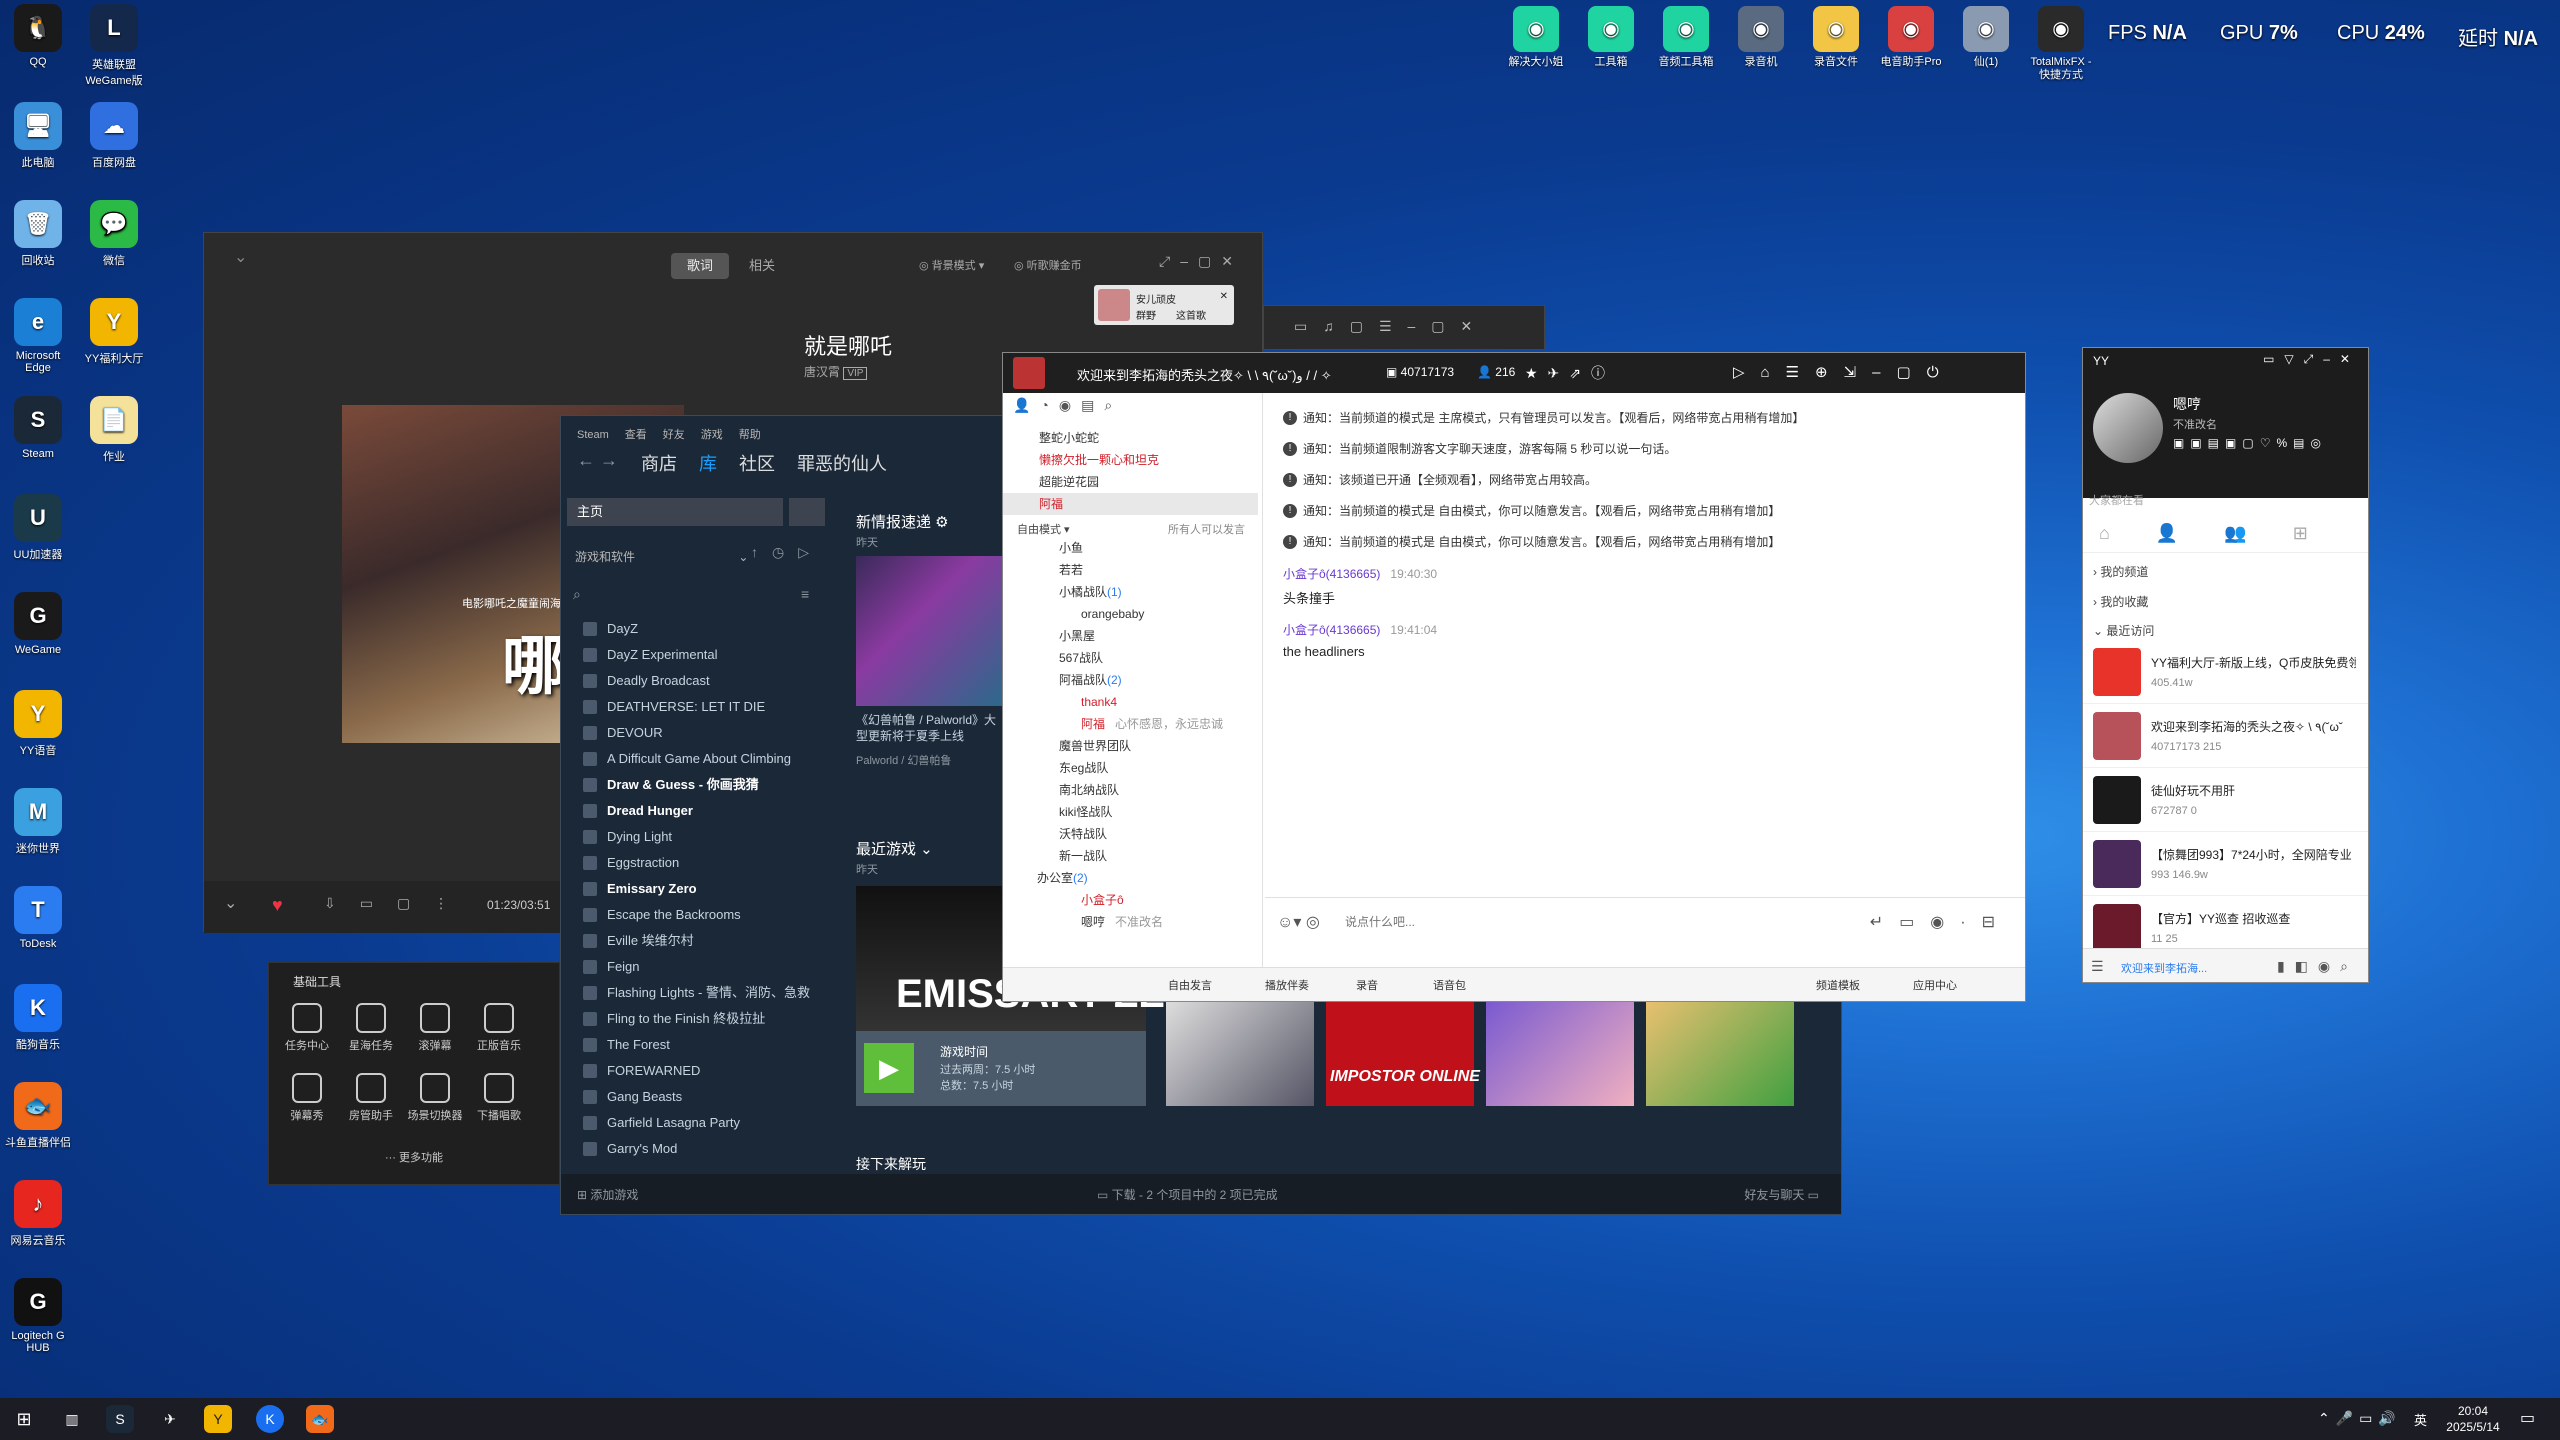 The height and width of the screenshot is (1440, 2560). Describe the element at coordinates (499, 1098) in the screenshot. I see `tool-button: 下播唱歌` at that location.